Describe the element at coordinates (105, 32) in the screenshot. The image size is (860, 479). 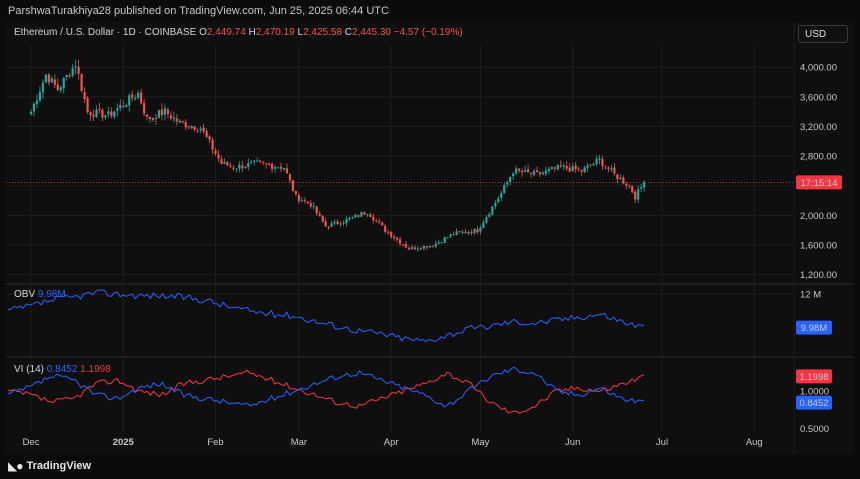
I see `symbol-title: Ethereum / U.S. Dollar · 1D · COINBASE` at that location.